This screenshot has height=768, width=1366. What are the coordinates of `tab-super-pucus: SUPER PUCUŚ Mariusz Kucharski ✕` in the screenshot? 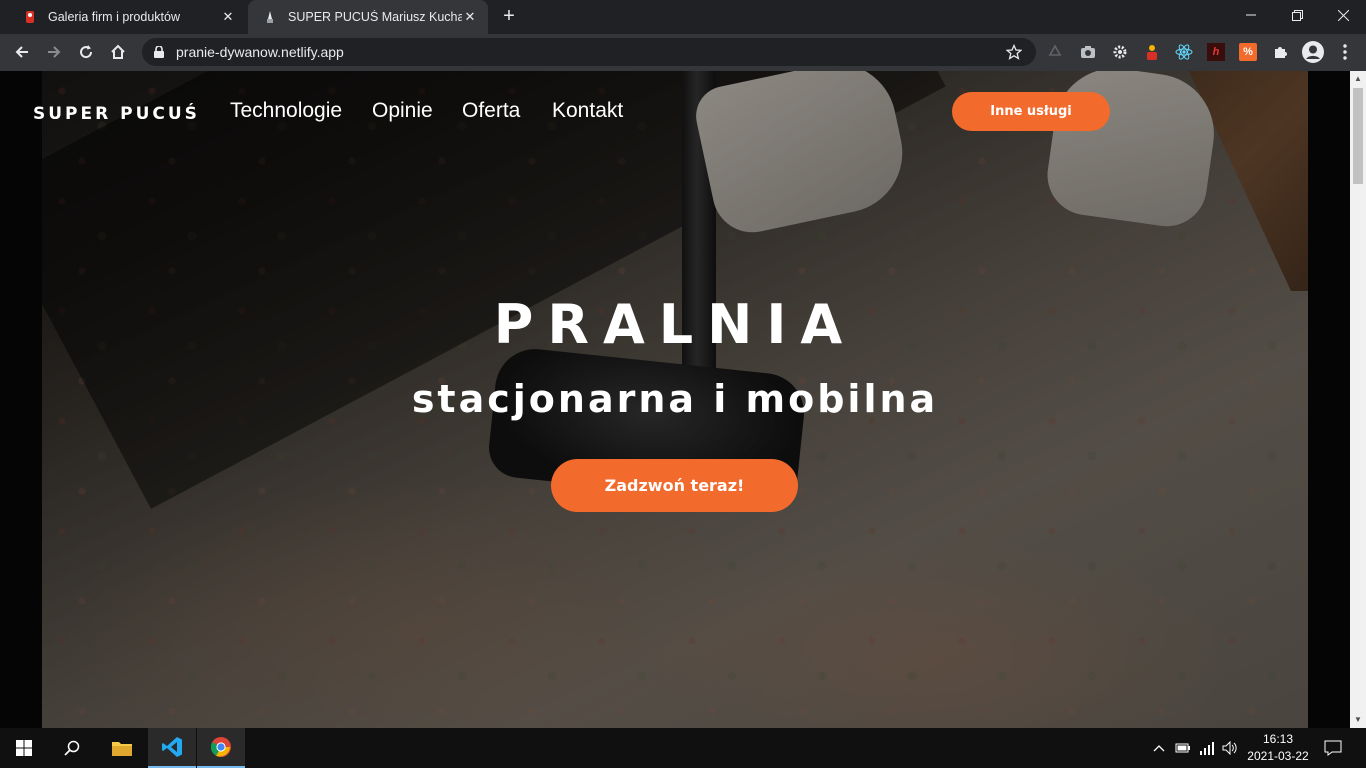 It's located at (368, 17).